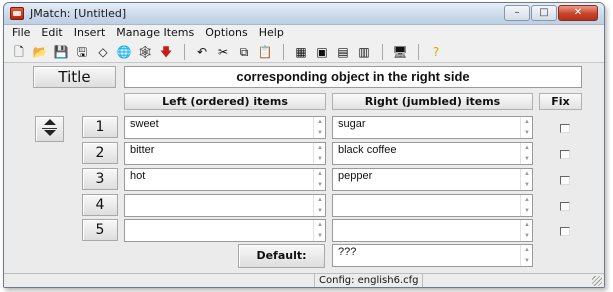  What do you see at coordinates (597, 281) in the screenshot?
I see `resize-grip-icon` at bounding box center [597, 281].